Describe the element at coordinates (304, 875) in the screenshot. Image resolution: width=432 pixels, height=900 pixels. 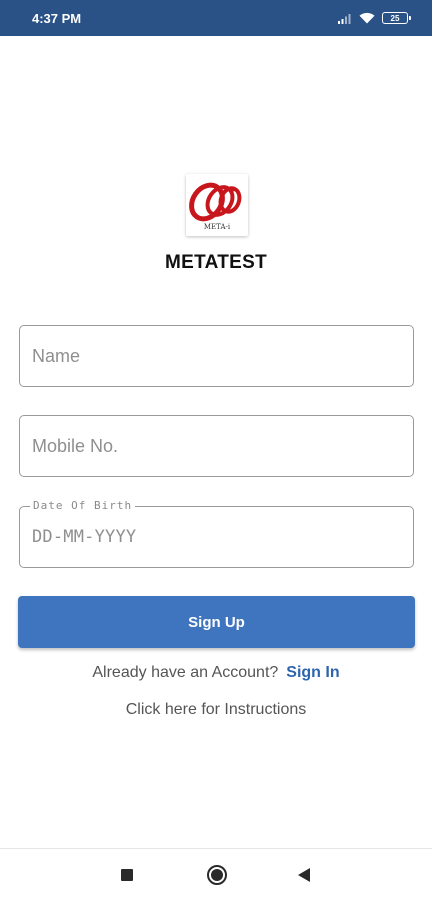
I see `back-triangle-icon` at that location.